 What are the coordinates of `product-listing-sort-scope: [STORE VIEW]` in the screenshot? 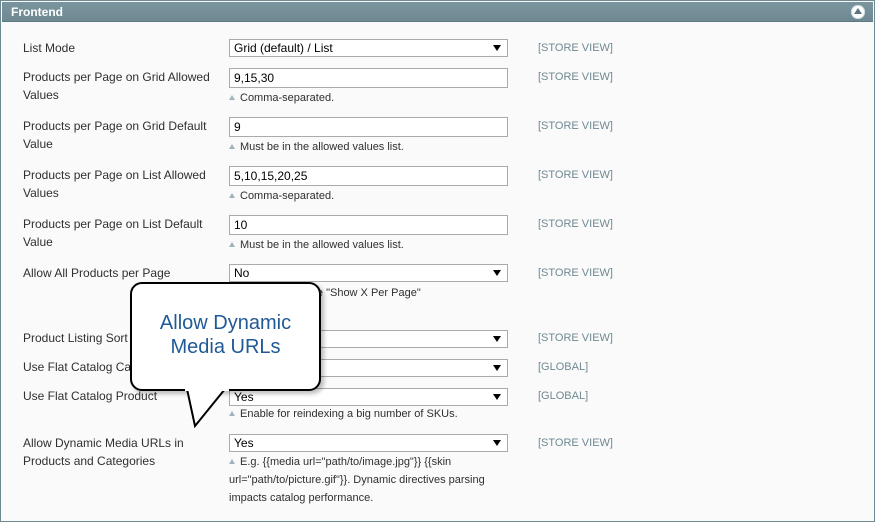 It's located at (575, 338).